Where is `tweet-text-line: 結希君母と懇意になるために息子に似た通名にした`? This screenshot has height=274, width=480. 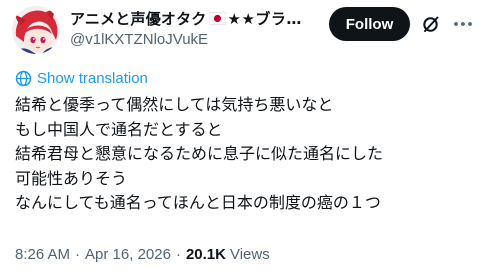
tweet-text-line: 結希君母と懇意になるために息子に似た通名にした is located at coordinates (199, 153).